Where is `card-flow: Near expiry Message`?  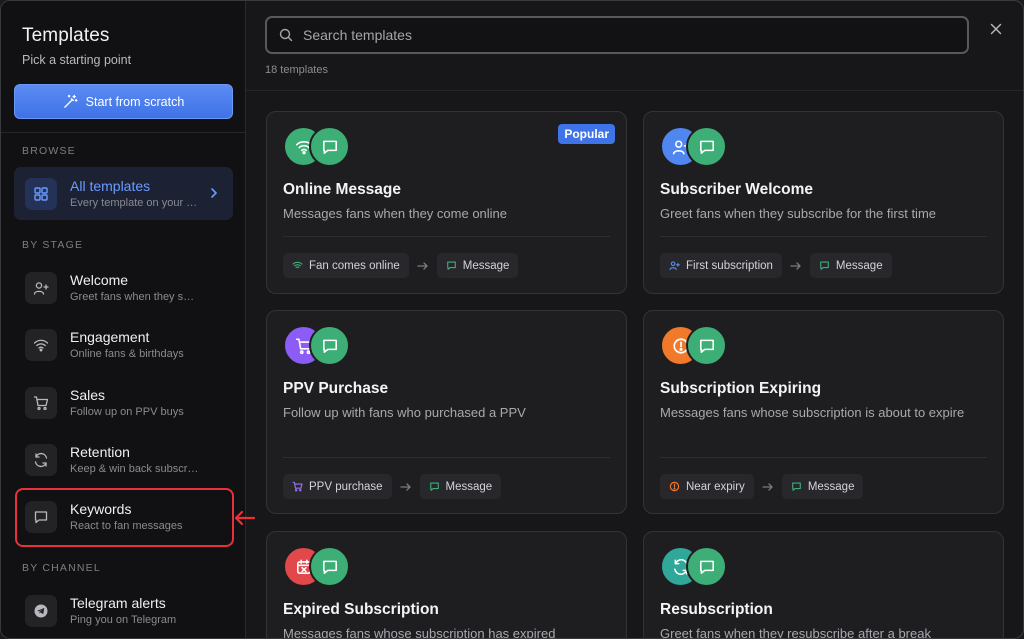
card-flow: Near expiry Message is located at coordinates (762, 486).